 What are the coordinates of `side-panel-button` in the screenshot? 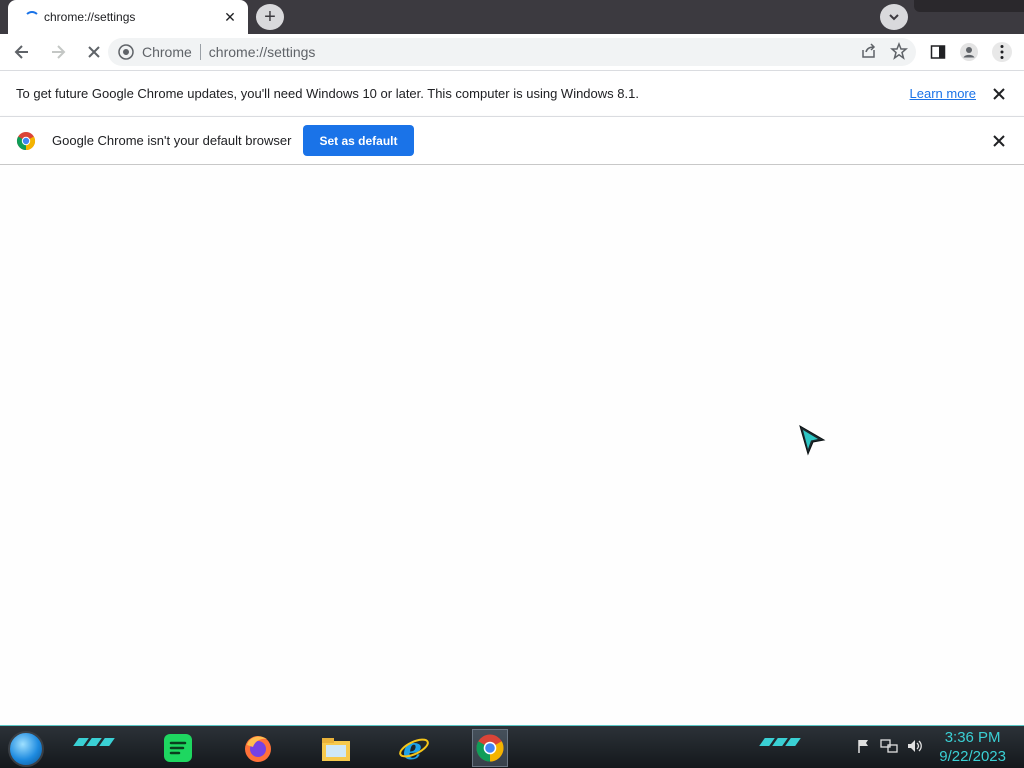 It's located at (938, 52).